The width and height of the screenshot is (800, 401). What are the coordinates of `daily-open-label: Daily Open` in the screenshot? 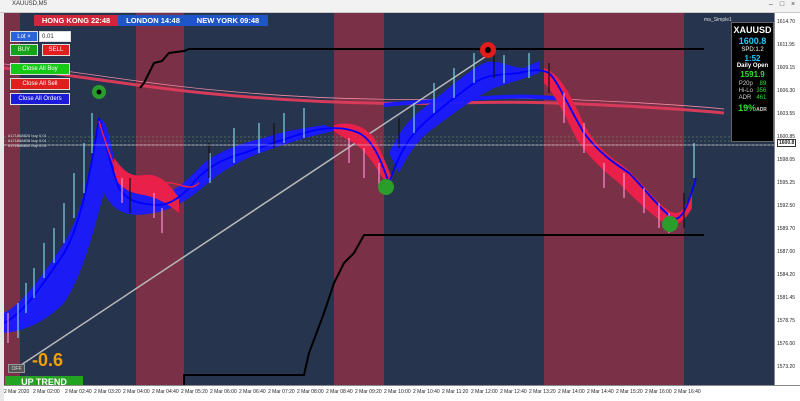 It's located at (752, 66).